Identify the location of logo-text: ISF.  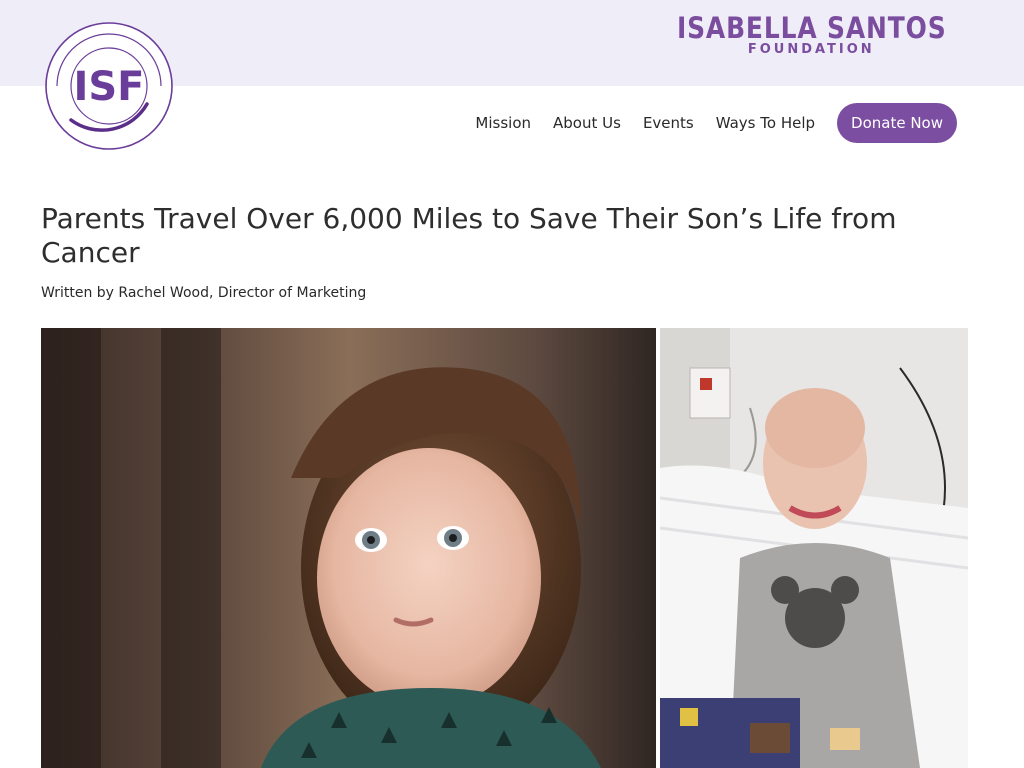
(108, 87).